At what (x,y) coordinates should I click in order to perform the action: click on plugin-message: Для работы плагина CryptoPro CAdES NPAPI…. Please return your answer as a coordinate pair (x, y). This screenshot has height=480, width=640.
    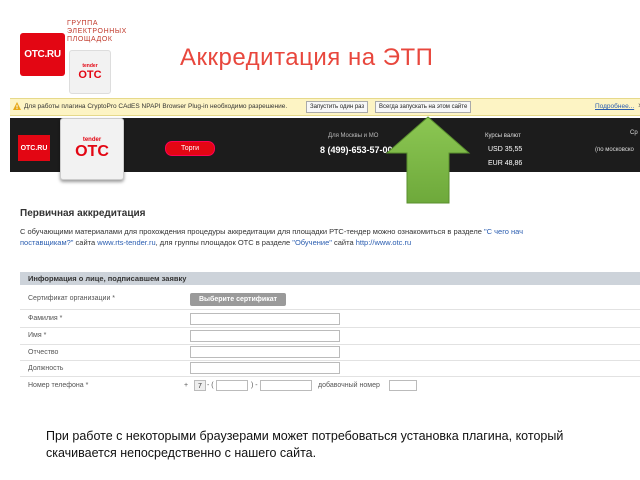
    Looking at the image, I should click on (156, 106).